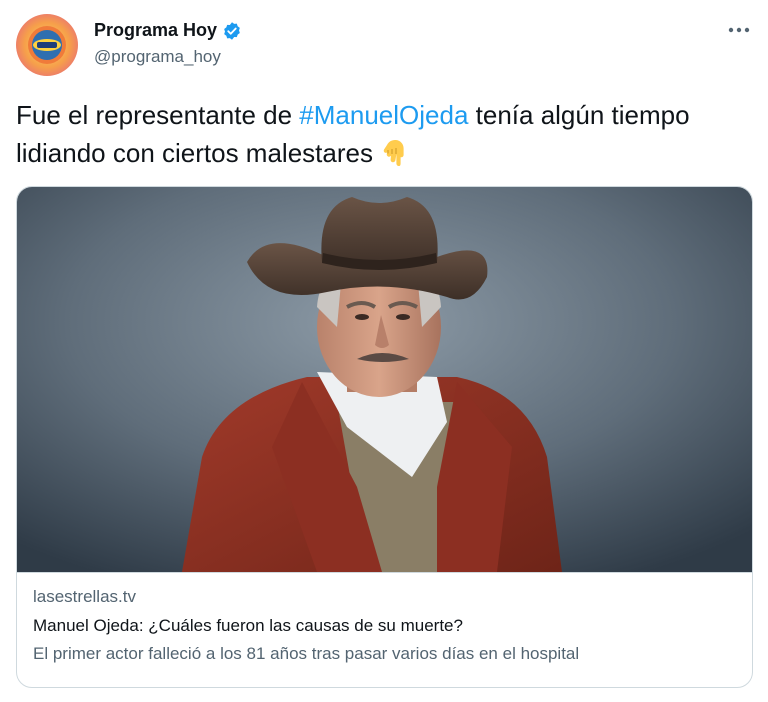  Describe the element at coordinates (739, 27) in the screenshot. I see `more-dots-icon` at that location.